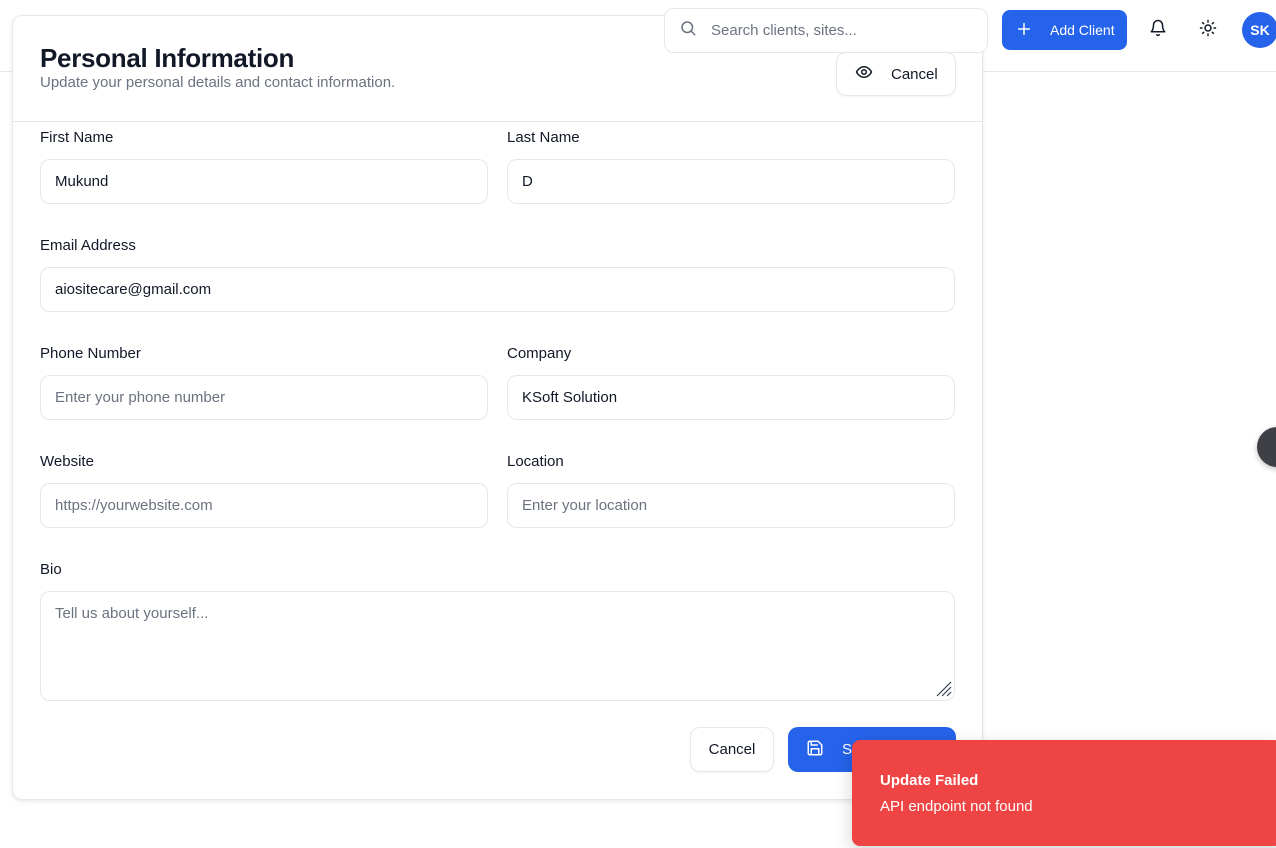  I want to click on phone-input, so click(264, 397).